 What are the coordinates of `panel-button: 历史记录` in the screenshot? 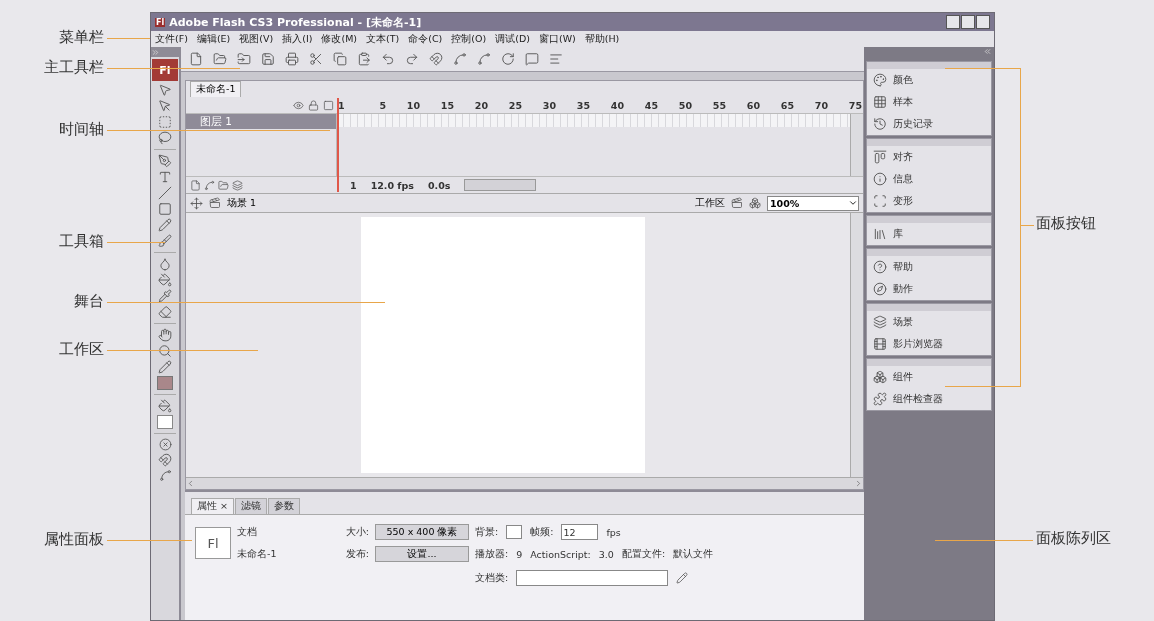 It's located at (929, 124).